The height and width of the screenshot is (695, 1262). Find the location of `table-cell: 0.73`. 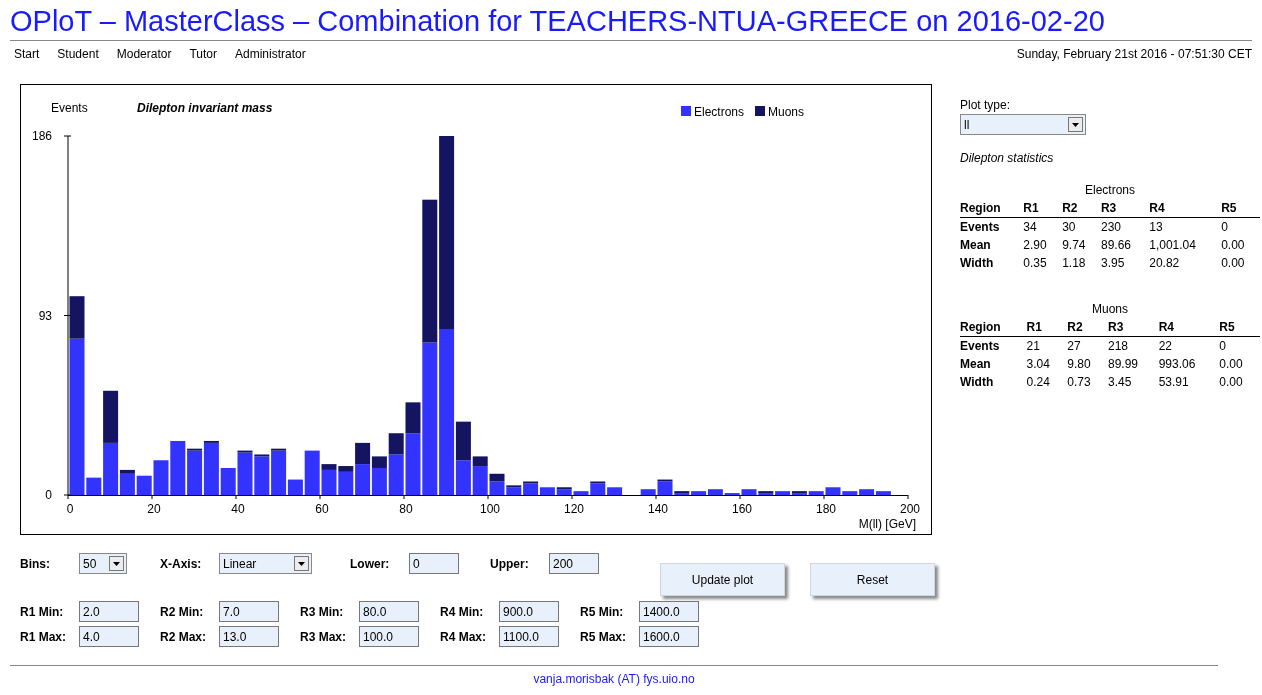

table-cell: 0.73 is located at coordinates (1087, 382).